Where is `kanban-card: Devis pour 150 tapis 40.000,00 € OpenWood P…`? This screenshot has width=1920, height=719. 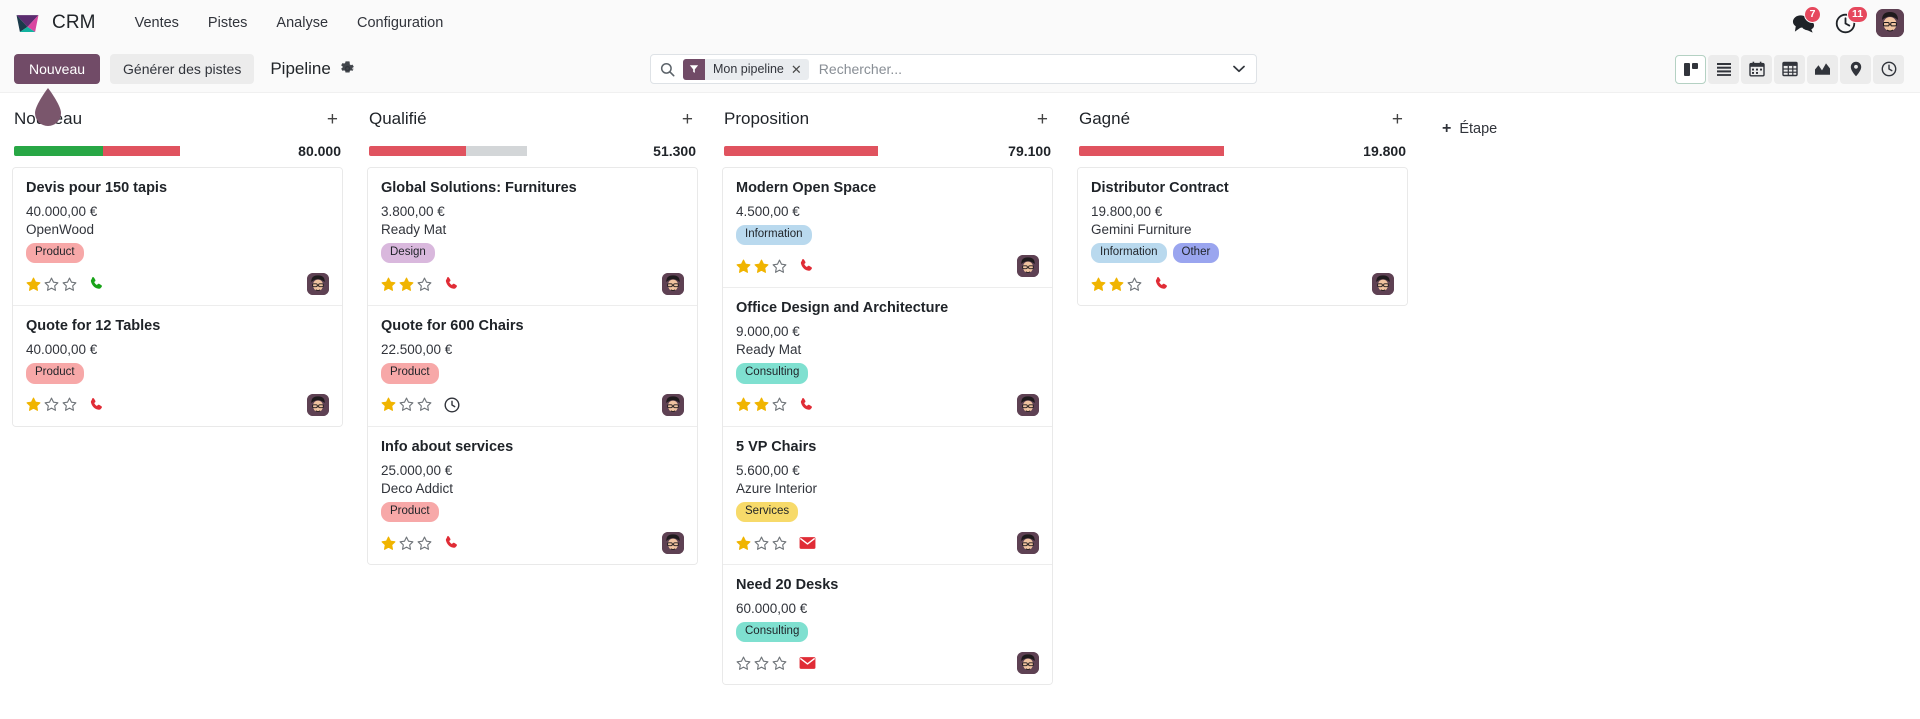 kanban-card: Devis pour 150 tapis 40.000,00 € OpenWood P… is located at coordinates (177, 237).